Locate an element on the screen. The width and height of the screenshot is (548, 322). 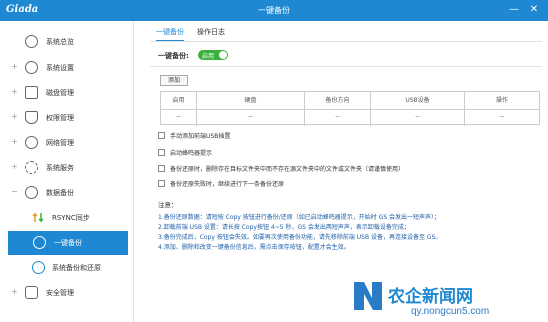
column-header-enabled: 启用 is located at coordinates (179, 100).